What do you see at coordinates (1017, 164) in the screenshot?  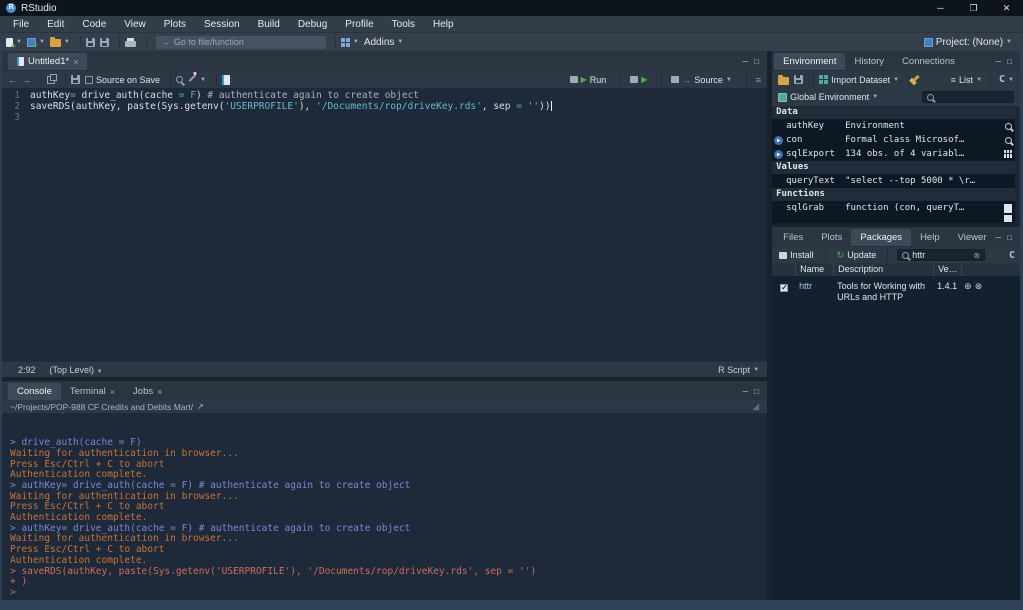 I see `environment-scrollbar` at bounding box center [1017, 164].